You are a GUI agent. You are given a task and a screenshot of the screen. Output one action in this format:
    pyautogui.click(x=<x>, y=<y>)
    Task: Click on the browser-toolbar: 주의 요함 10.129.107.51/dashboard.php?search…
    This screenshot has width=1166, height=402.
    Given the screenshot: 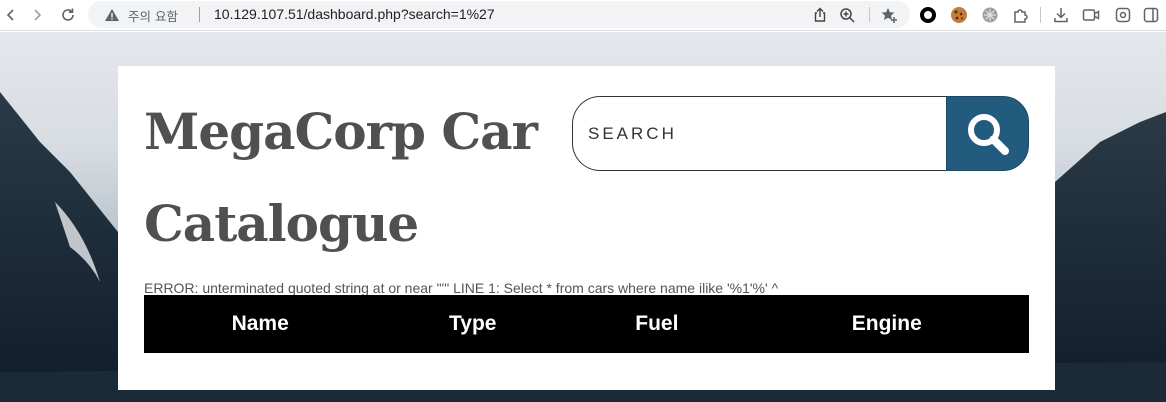 What is the action you would take?
    pyautogui.click(x=583, y=15)
    